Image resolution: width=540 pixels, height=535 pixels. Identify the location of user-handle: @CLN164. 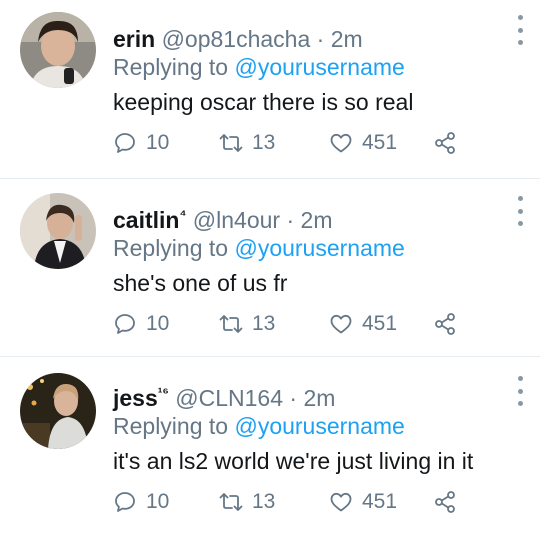
(229, 398).